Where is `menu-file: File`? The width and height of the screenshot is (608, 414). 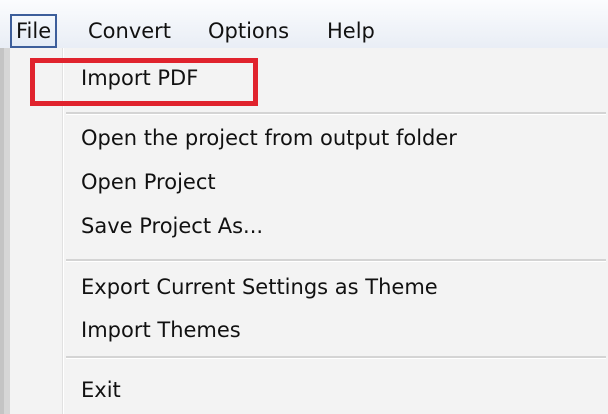 menu-file: File is located at coordinates (34, 31).